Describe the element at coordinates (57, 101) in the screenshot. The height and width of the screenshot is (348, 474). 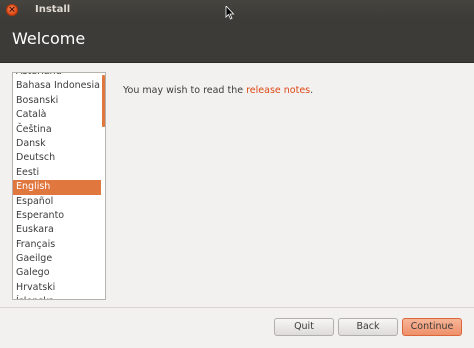
I see `language-item: Bosanski` at that location.